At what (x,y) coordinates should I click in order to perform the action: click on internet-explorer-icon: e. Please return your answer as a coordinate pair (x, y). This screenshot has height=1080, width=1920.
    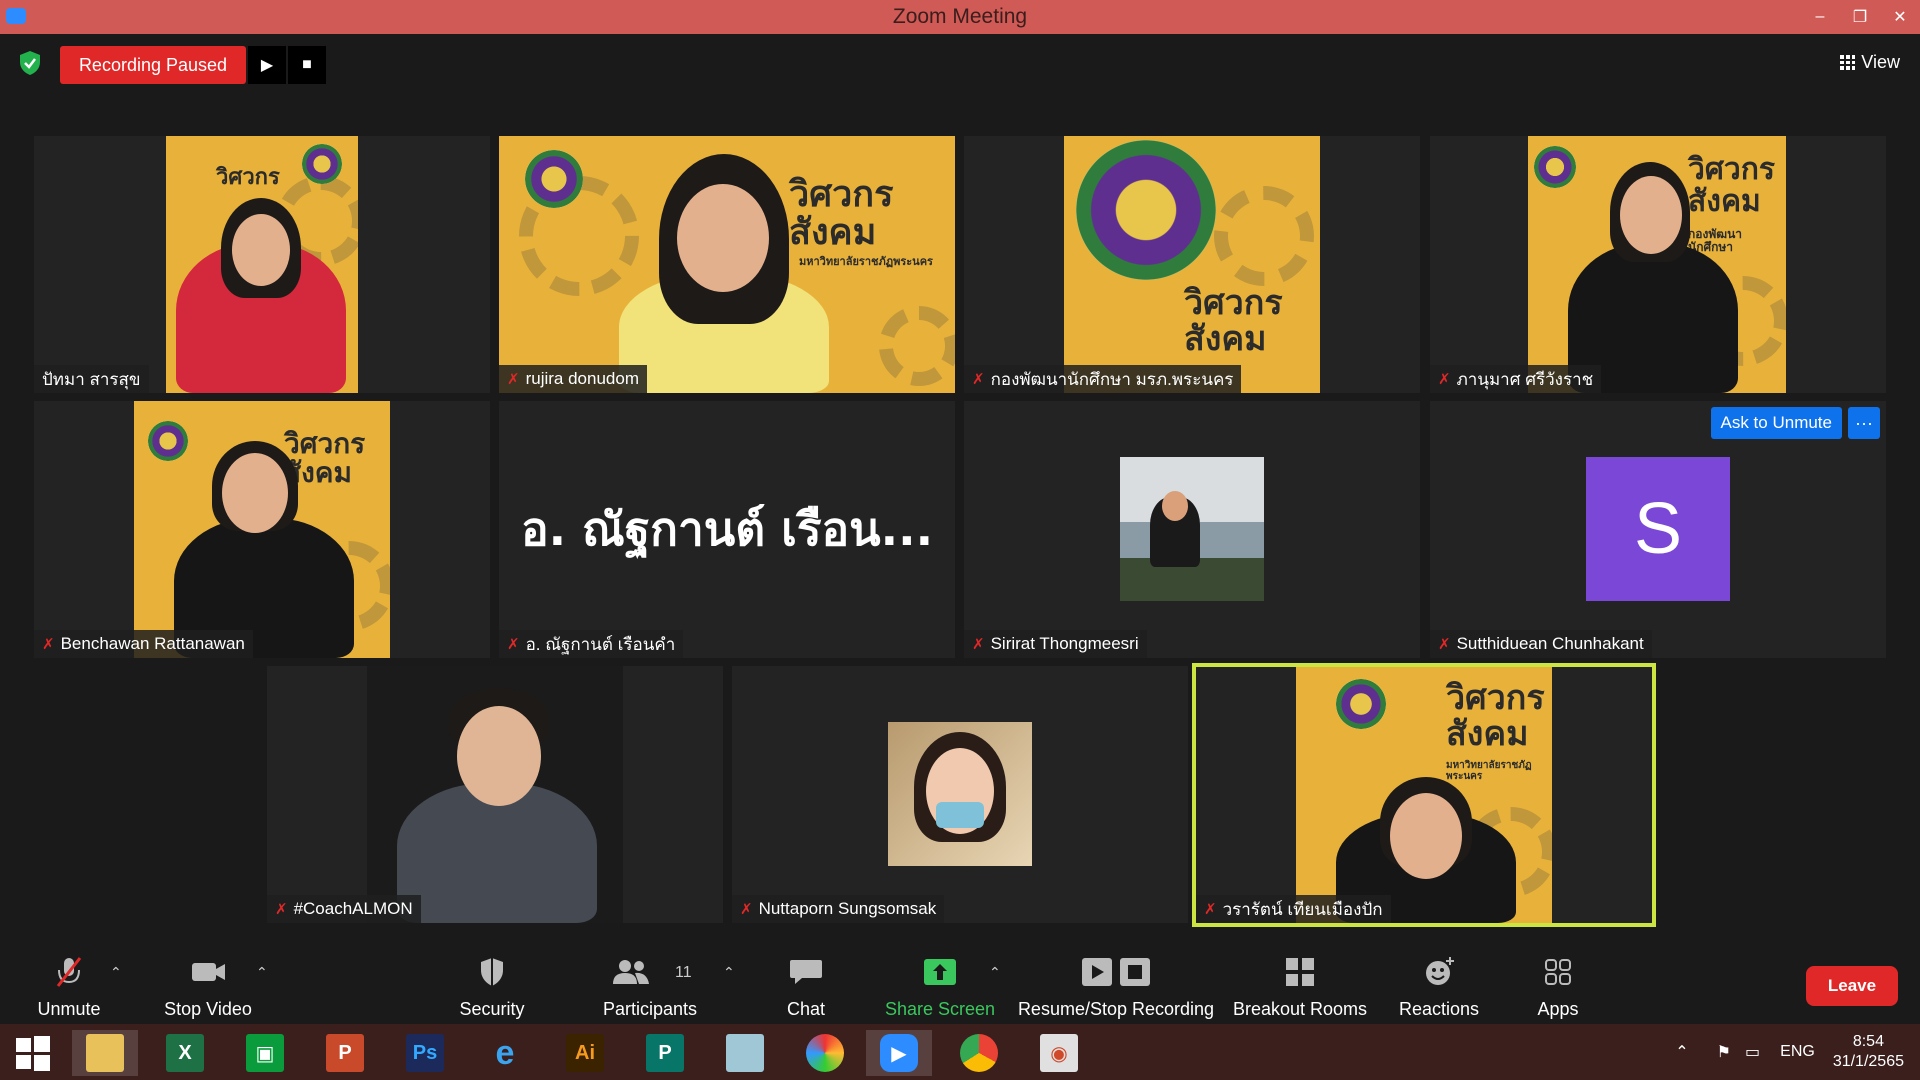
    Looking at the image, I should click on (505, 1052).